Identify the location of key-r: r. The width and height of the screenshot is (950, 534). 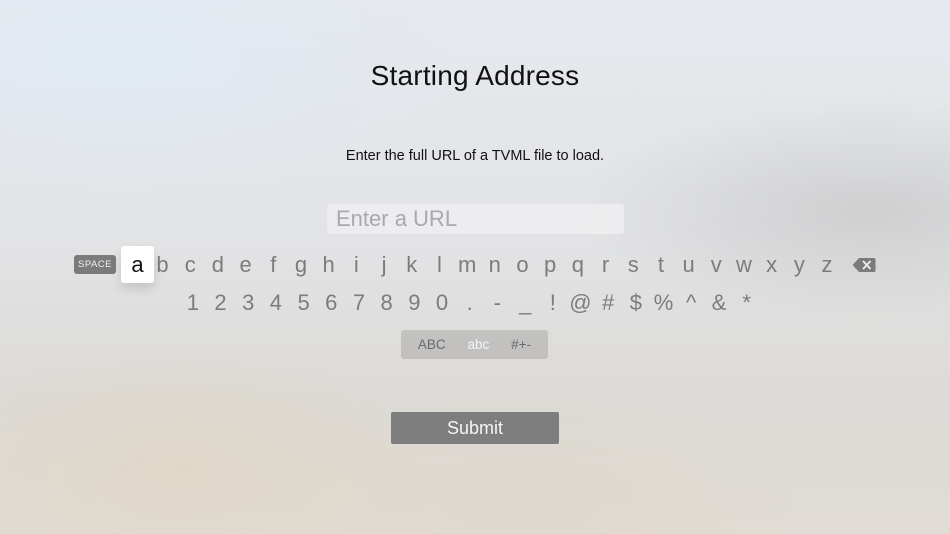
(606, 264).